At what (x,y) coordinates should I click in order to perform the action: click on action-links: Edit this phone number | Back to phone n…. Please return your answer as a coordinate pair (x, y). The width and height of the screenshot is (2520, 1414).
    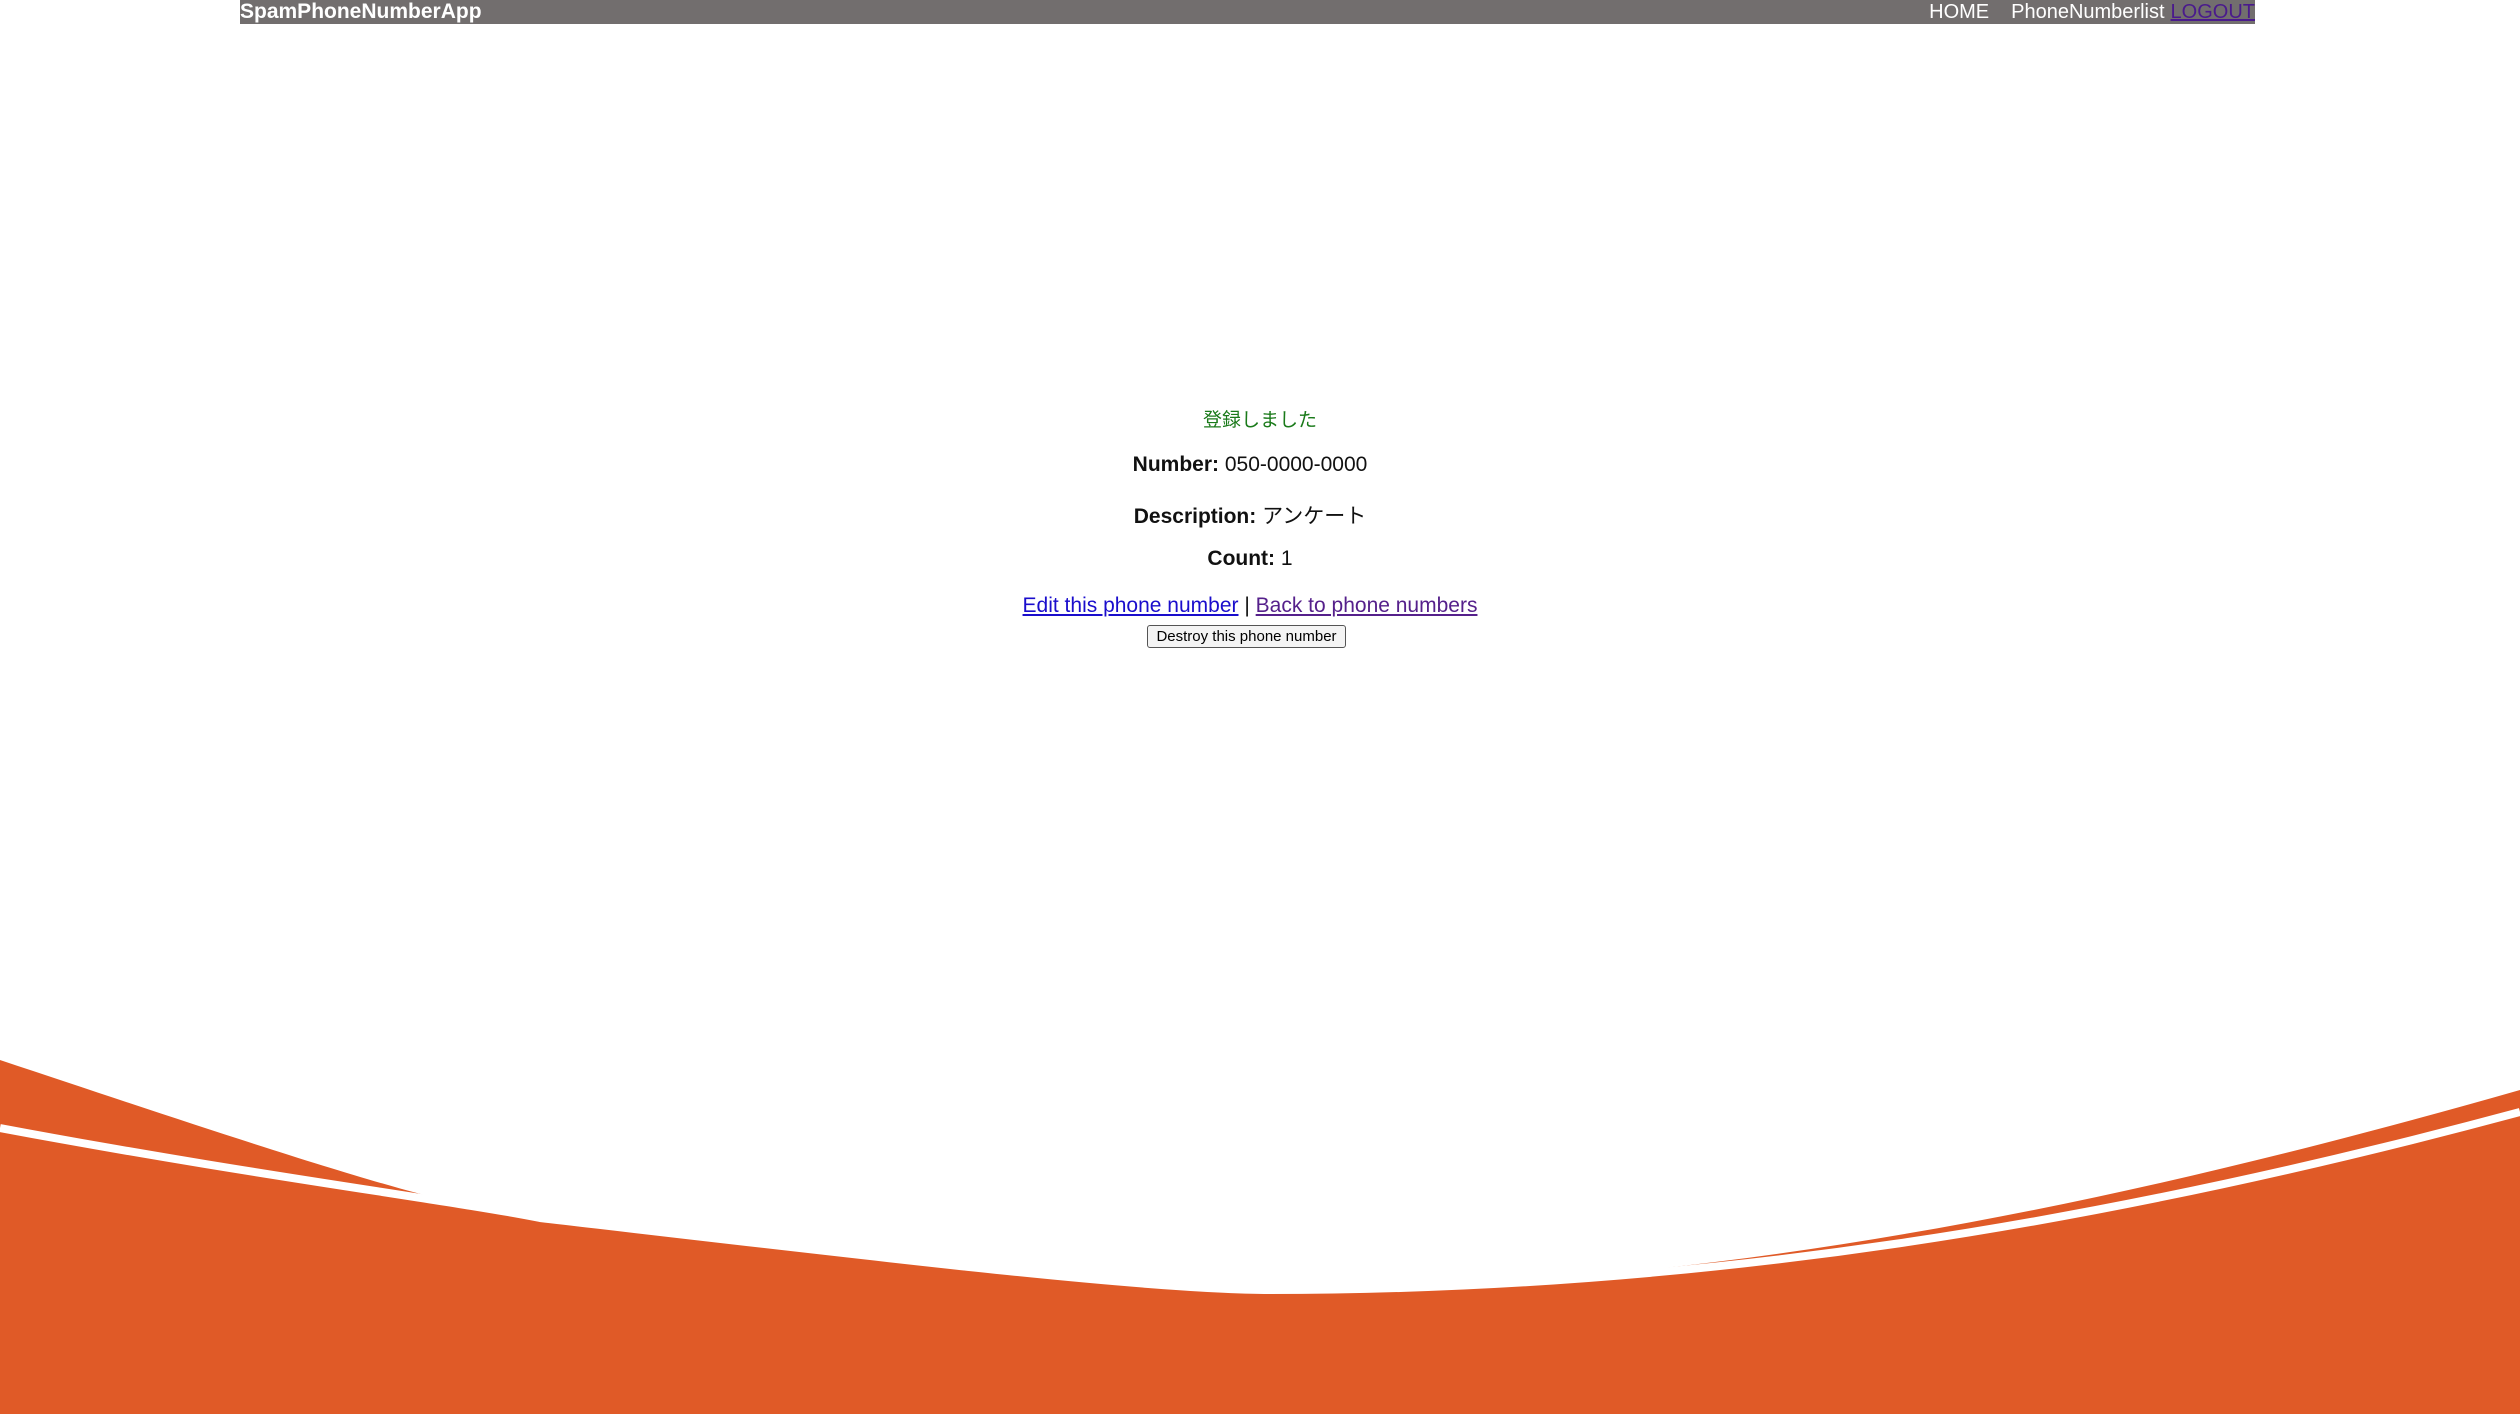
    Looking at the image, I should click on (1250, 606).